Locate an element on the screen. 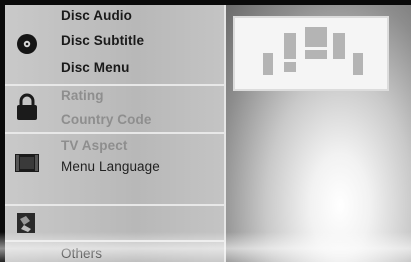 The width and height of the screenshot is (411, 262). others-section: Others is located at coordinates (114, 252).